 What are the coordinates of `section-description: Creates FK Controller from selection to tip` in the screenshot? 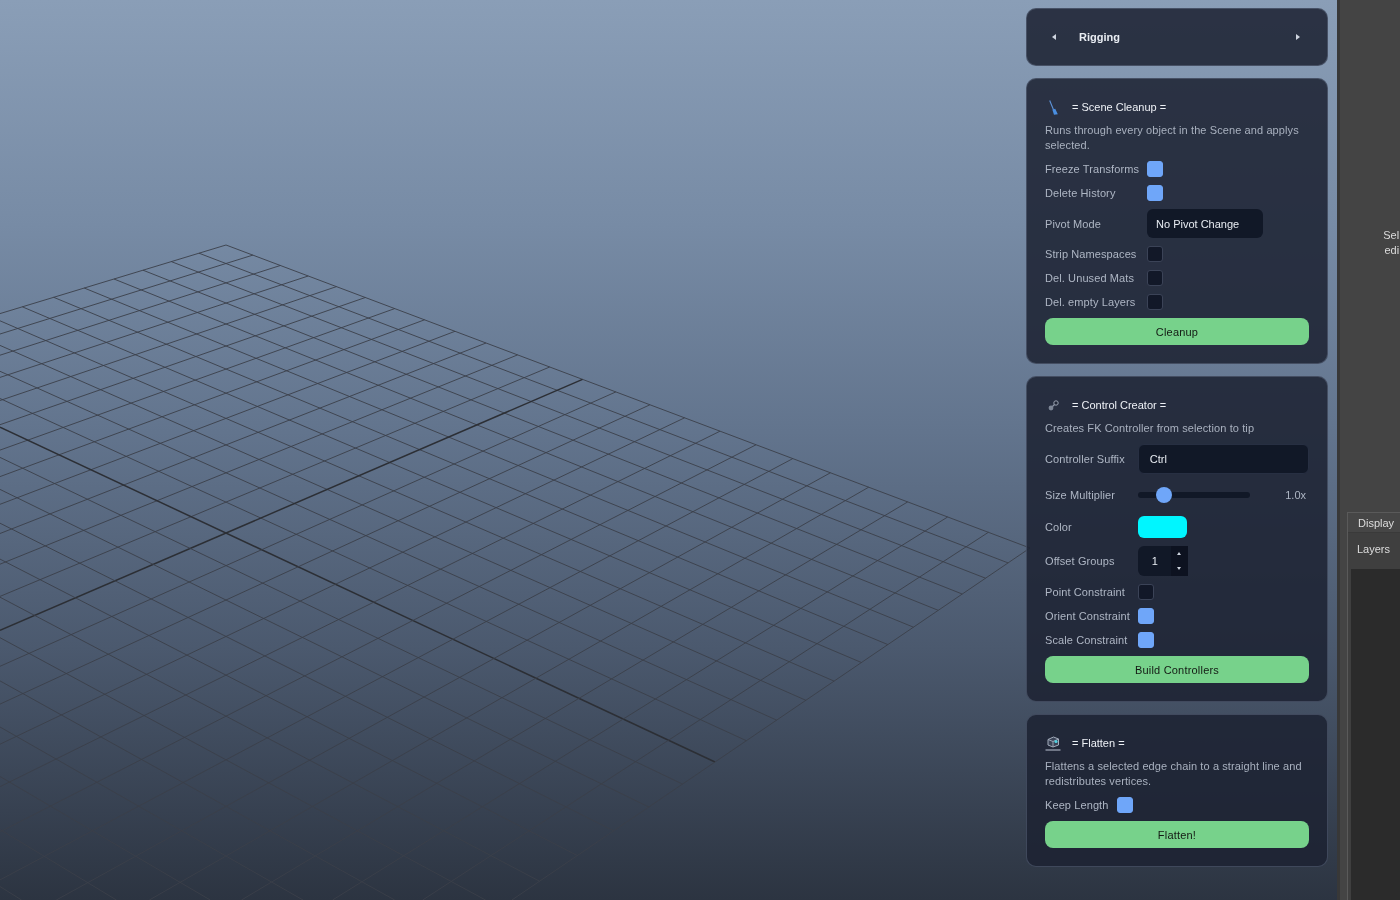 It's located at (1150, 428).